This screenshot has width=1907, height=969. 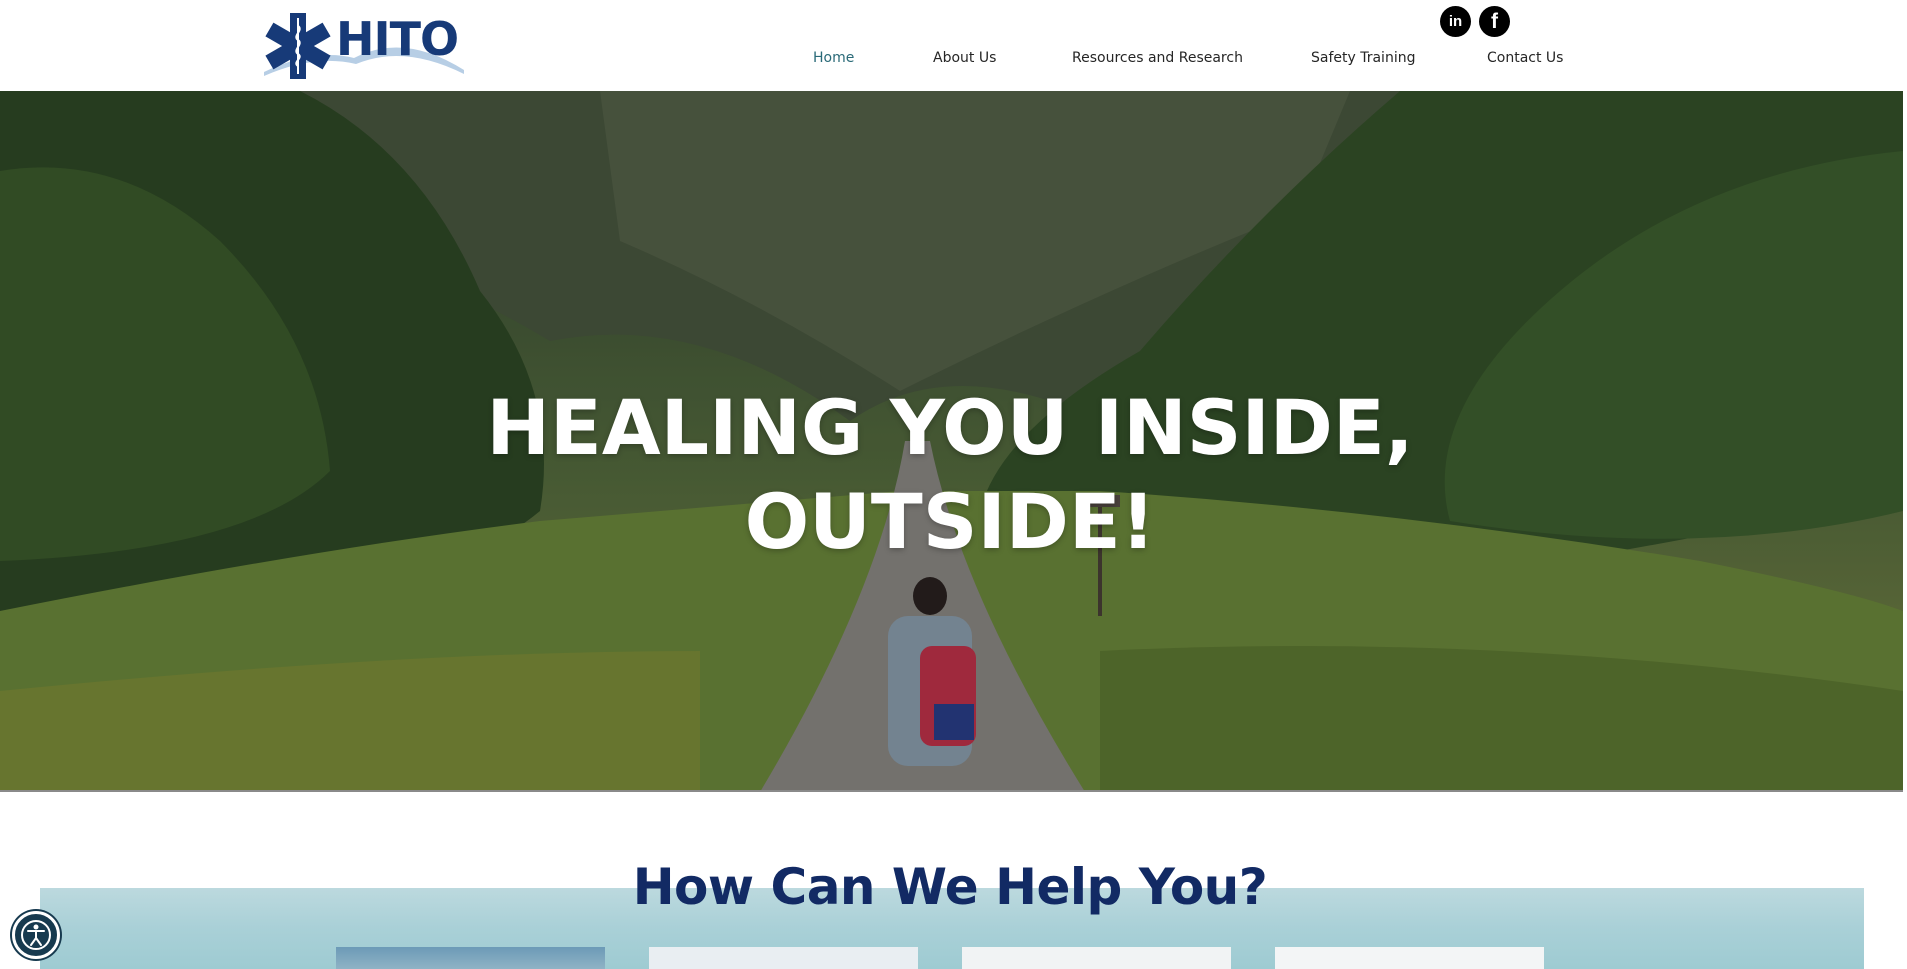 What do you see at coordinates (1363, 58) in the screenshot?
I see `nav-item-safety-training: Safety Training` at bounding box center [1363, 58].